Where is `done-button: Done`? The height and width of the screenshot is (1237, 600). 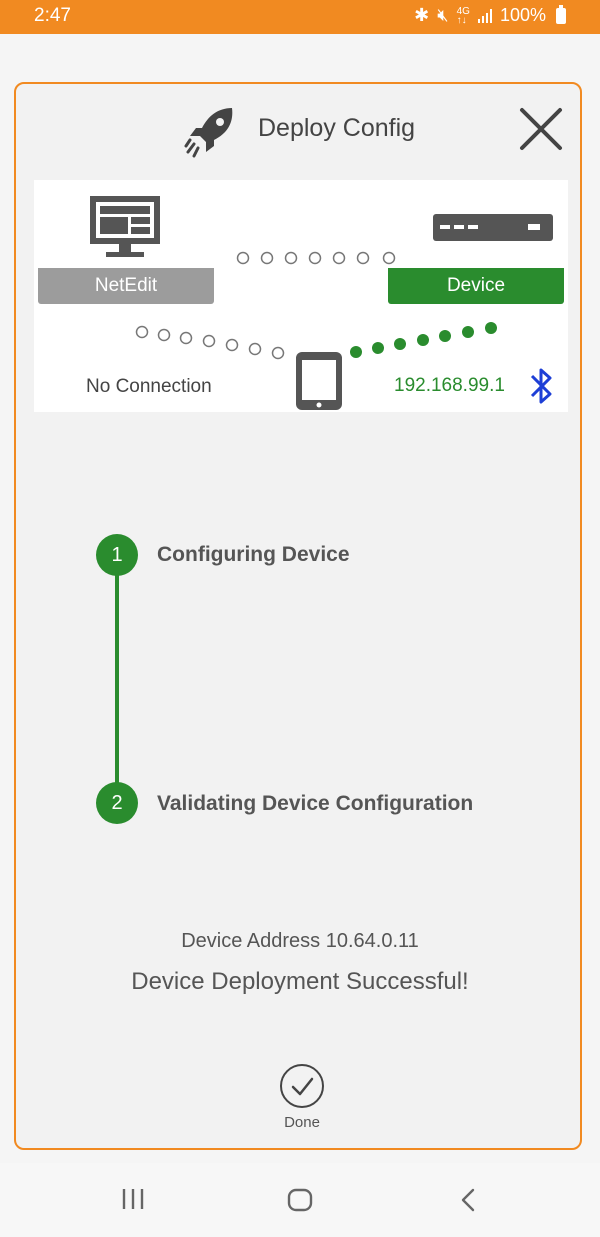
done-button: Done is located at coordinates (302, 1097).